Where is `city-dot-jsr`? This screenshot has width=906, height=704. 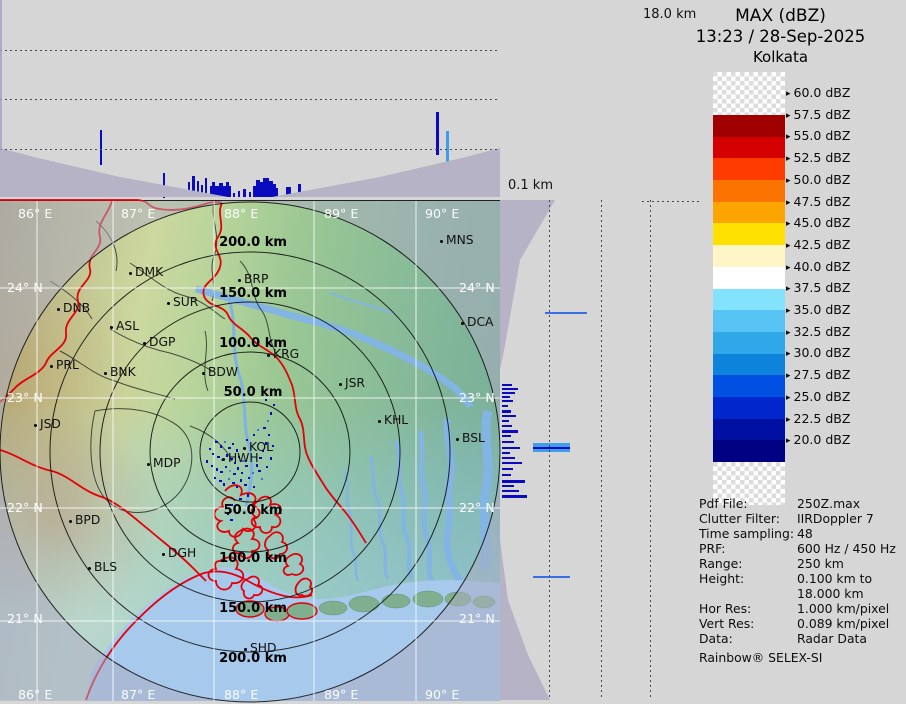
city-dot-jsr is located at coordinates (340, 384).